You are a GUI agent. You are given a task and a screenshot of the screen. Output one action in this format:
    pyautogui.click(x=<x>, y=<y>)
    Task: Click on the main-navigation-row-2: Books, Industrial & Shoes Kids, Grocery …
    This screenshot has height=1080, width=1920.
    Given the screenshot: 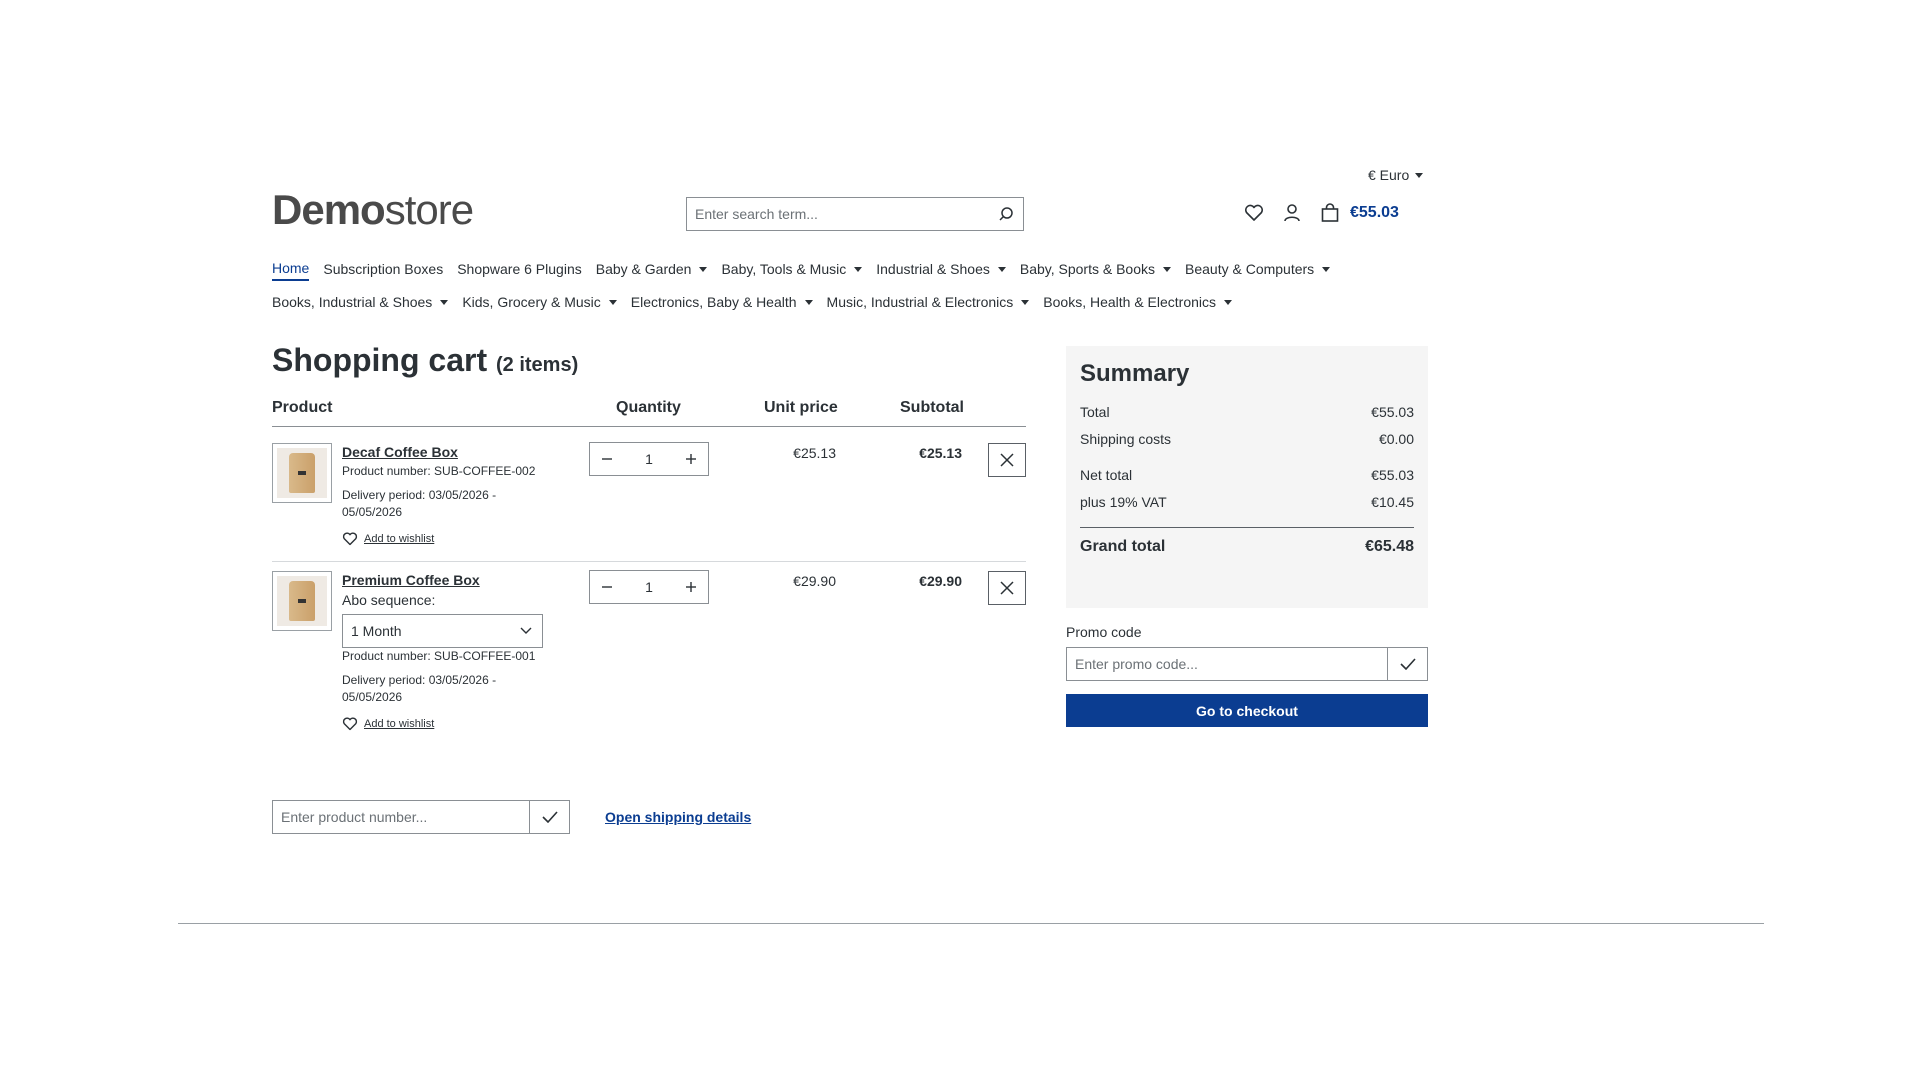 What is the action you would take?
    pyautogui.click(x=759, y=303)
    